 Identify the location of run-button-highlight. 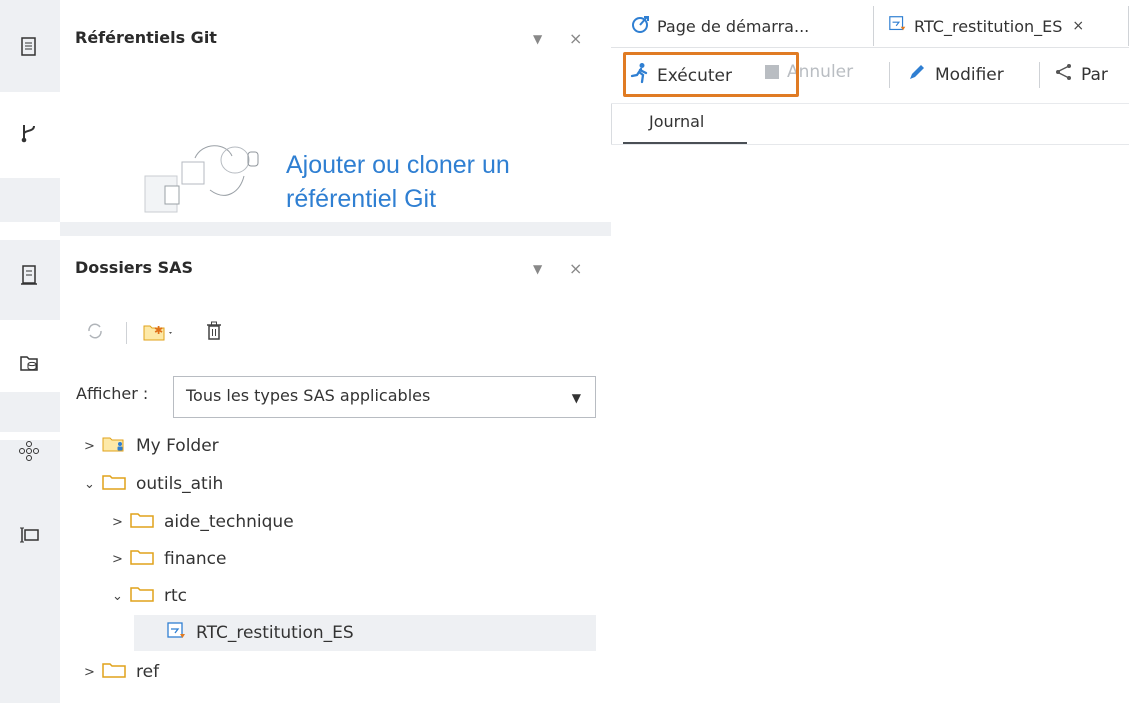
(711, 74).